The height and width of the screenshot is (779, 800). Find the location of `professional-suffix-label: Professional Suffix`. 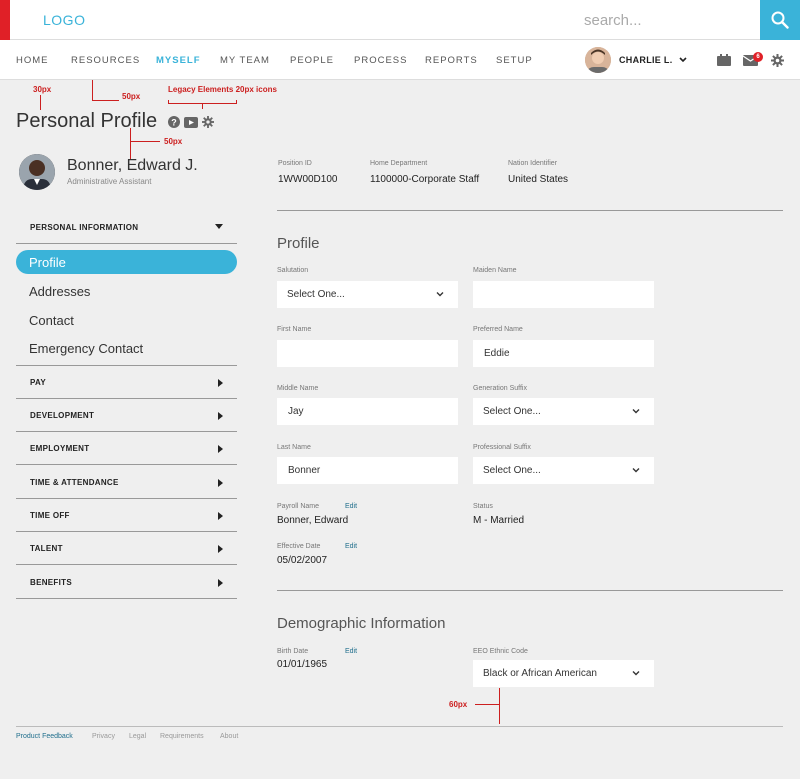

professional-suffix-label: Professional Suffix is located at coordinates (502, 447).